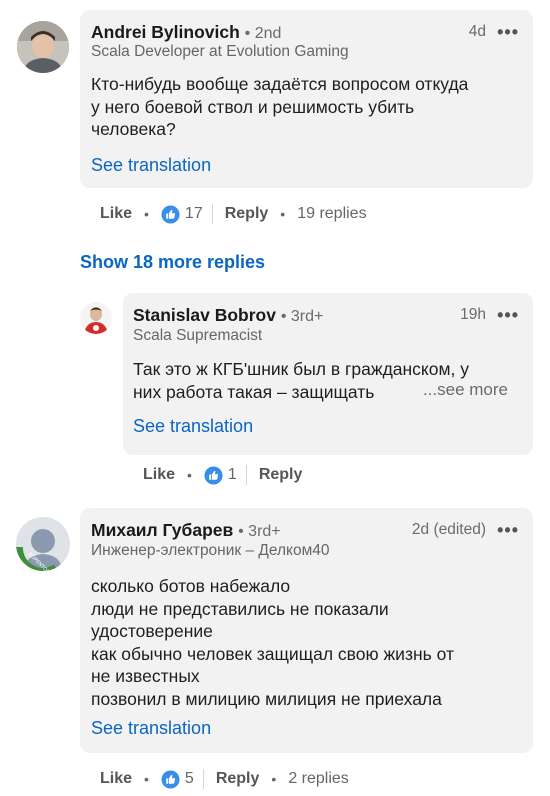 Image resolution: width=550 pixels, height=796 pixels. What do you see at coordinates (448, 529) in the screenshot?
I see `timestamp: 2d (edited)` at bounding box center [448, 529].